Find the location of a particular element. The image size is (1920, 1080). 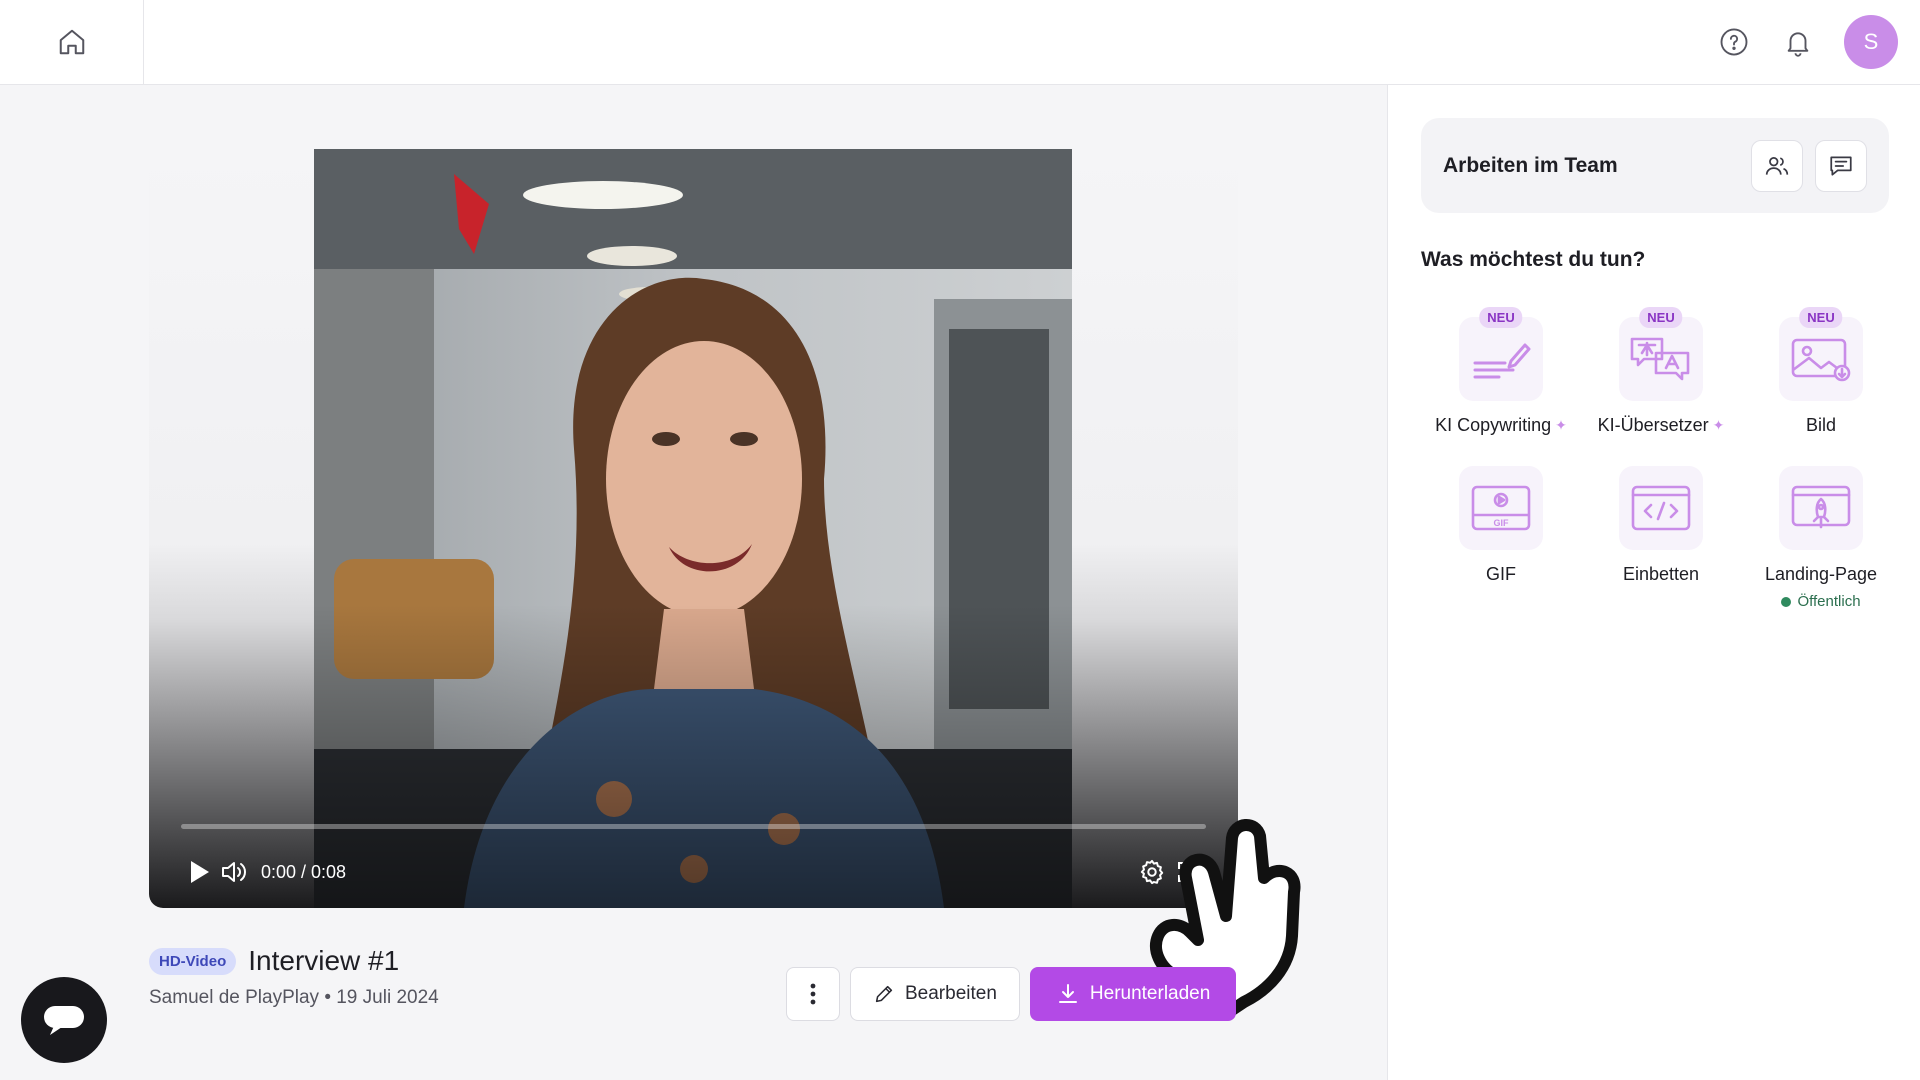

team-members-button is located at coordinates (1777, 165).